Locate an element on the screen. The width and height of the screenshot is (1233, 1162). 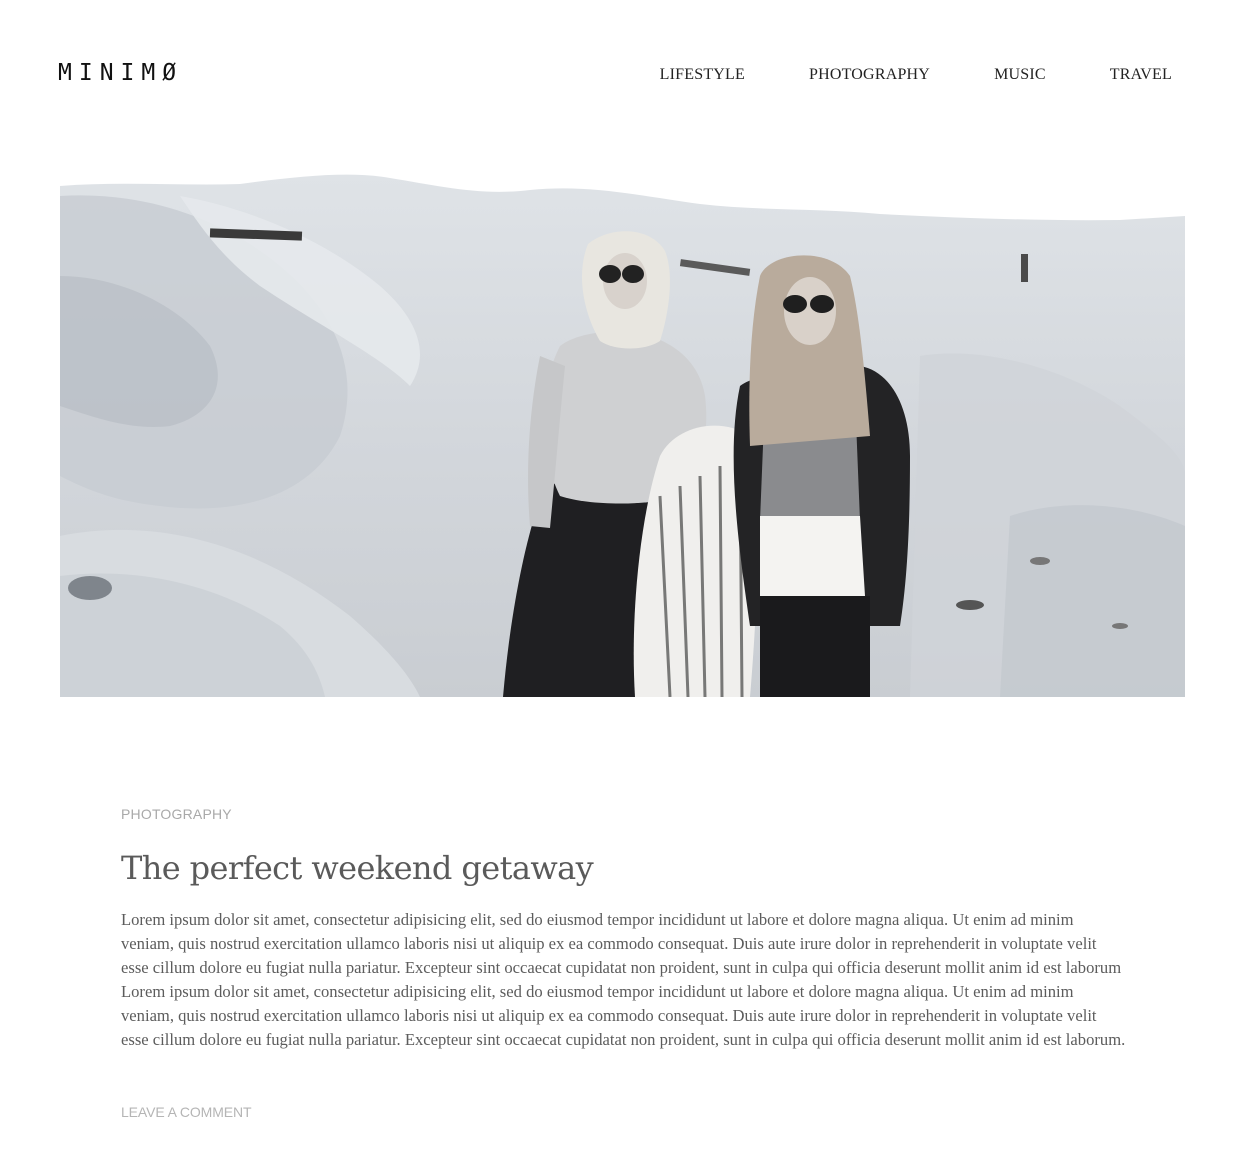
post-title: The perfect weekend getaway is located at coordinates (357, 868).